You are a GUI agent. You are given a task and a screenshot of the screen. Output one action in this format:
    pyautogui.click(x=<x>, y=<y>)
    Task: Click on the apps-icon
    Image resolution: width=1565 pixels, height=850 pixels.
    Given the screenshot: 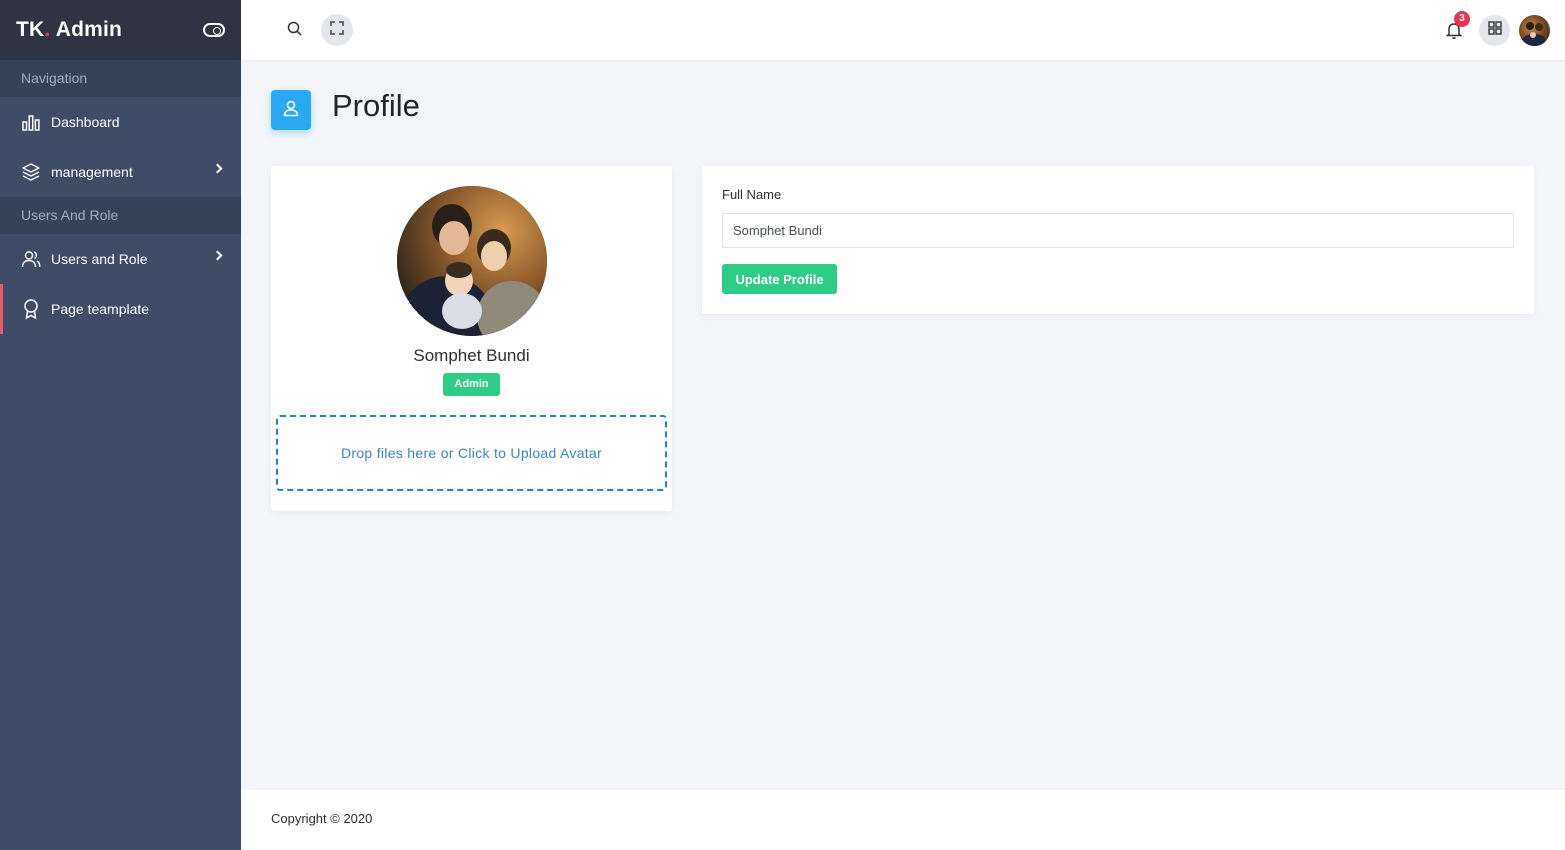 What is the action you would take?
    pyautogui.click(x=1494, y=30)
    